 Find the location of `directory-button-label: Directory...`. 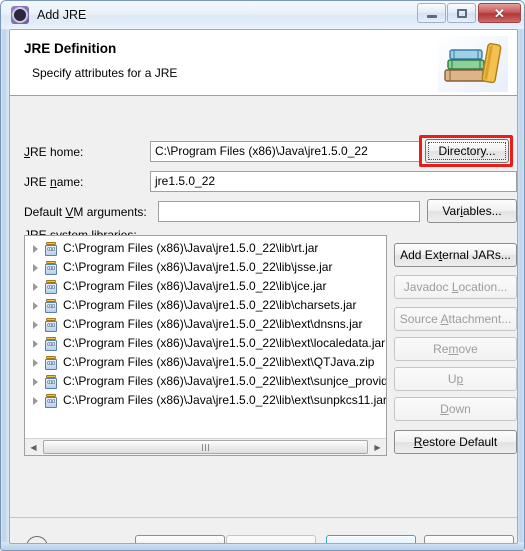

directory-button-label: Directory... is located at coordinates (467, 151).